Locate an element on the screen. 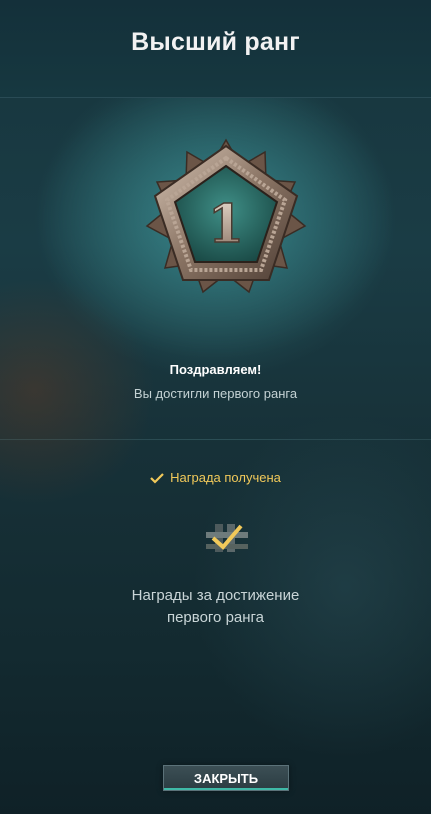 This screenshot has height=814, width=431. rank-number: 1 is located at coordinates (226, 224).